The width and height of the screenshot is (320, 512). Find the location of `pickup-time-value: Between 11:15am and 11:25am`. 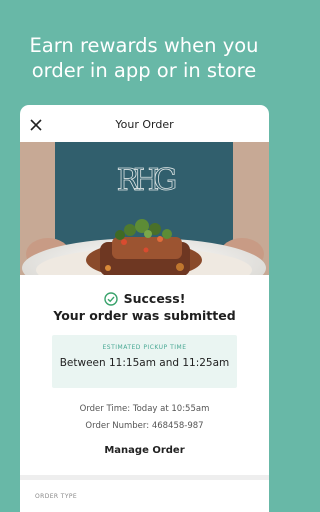

pickup-time-value: Between 11:15am and 11:25am is located at coordinates (144, 363).